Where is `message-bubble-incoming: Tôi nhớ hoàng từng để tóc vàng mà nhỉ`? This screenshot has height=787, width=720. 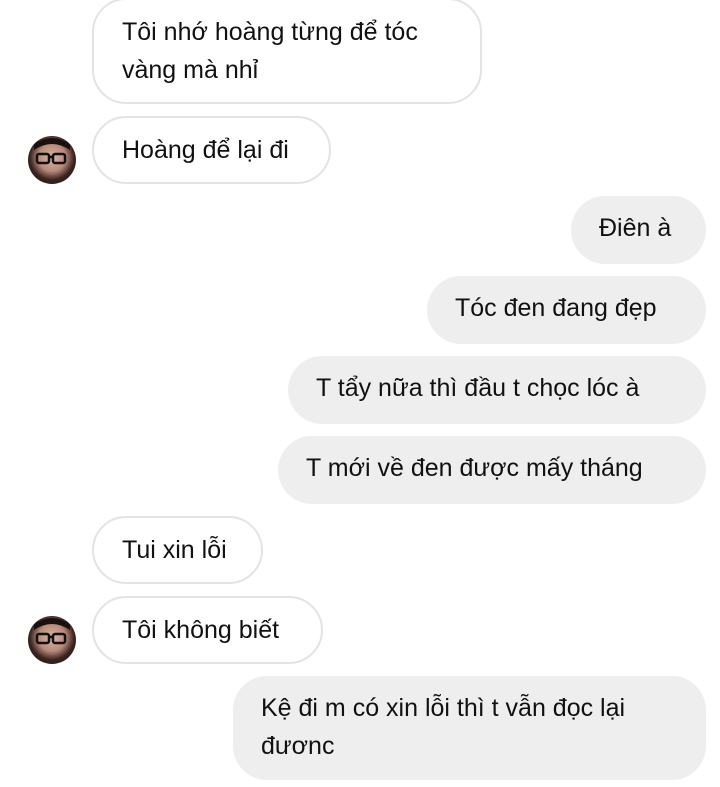 message-bubble-incoming: Tôi nhớ hoàng từng để tóc vàng mà nhỉ is located at coordinates (287, 52).